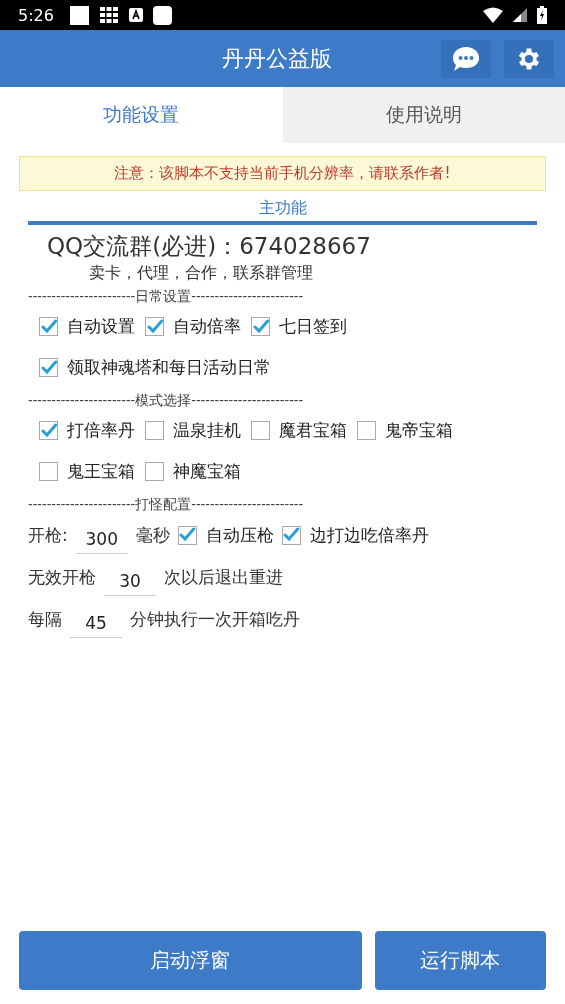 The image size is (565, 1004). What do you see at coordinates (201, 273) in the screenshot?
I see `contact-text: 卖卡，代理，合作，联系群管理` at bounding box center [201, 273].